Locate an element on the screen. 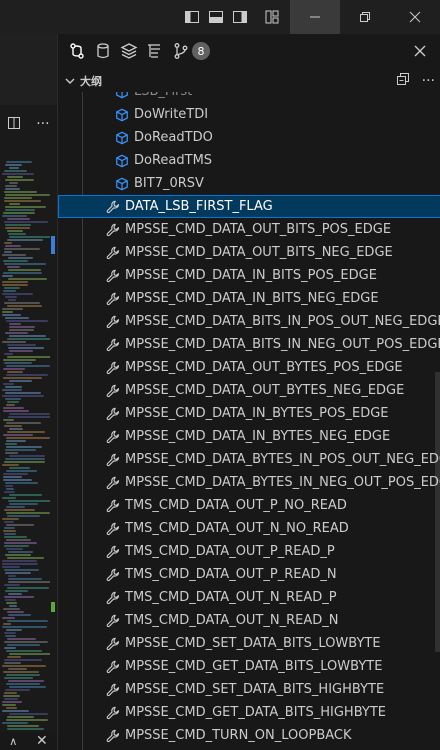  outline-item-constant: MPSSE_CMD_DATA_OUT_BYTES_NEG_EDGE is located at coordinates (249, 390).